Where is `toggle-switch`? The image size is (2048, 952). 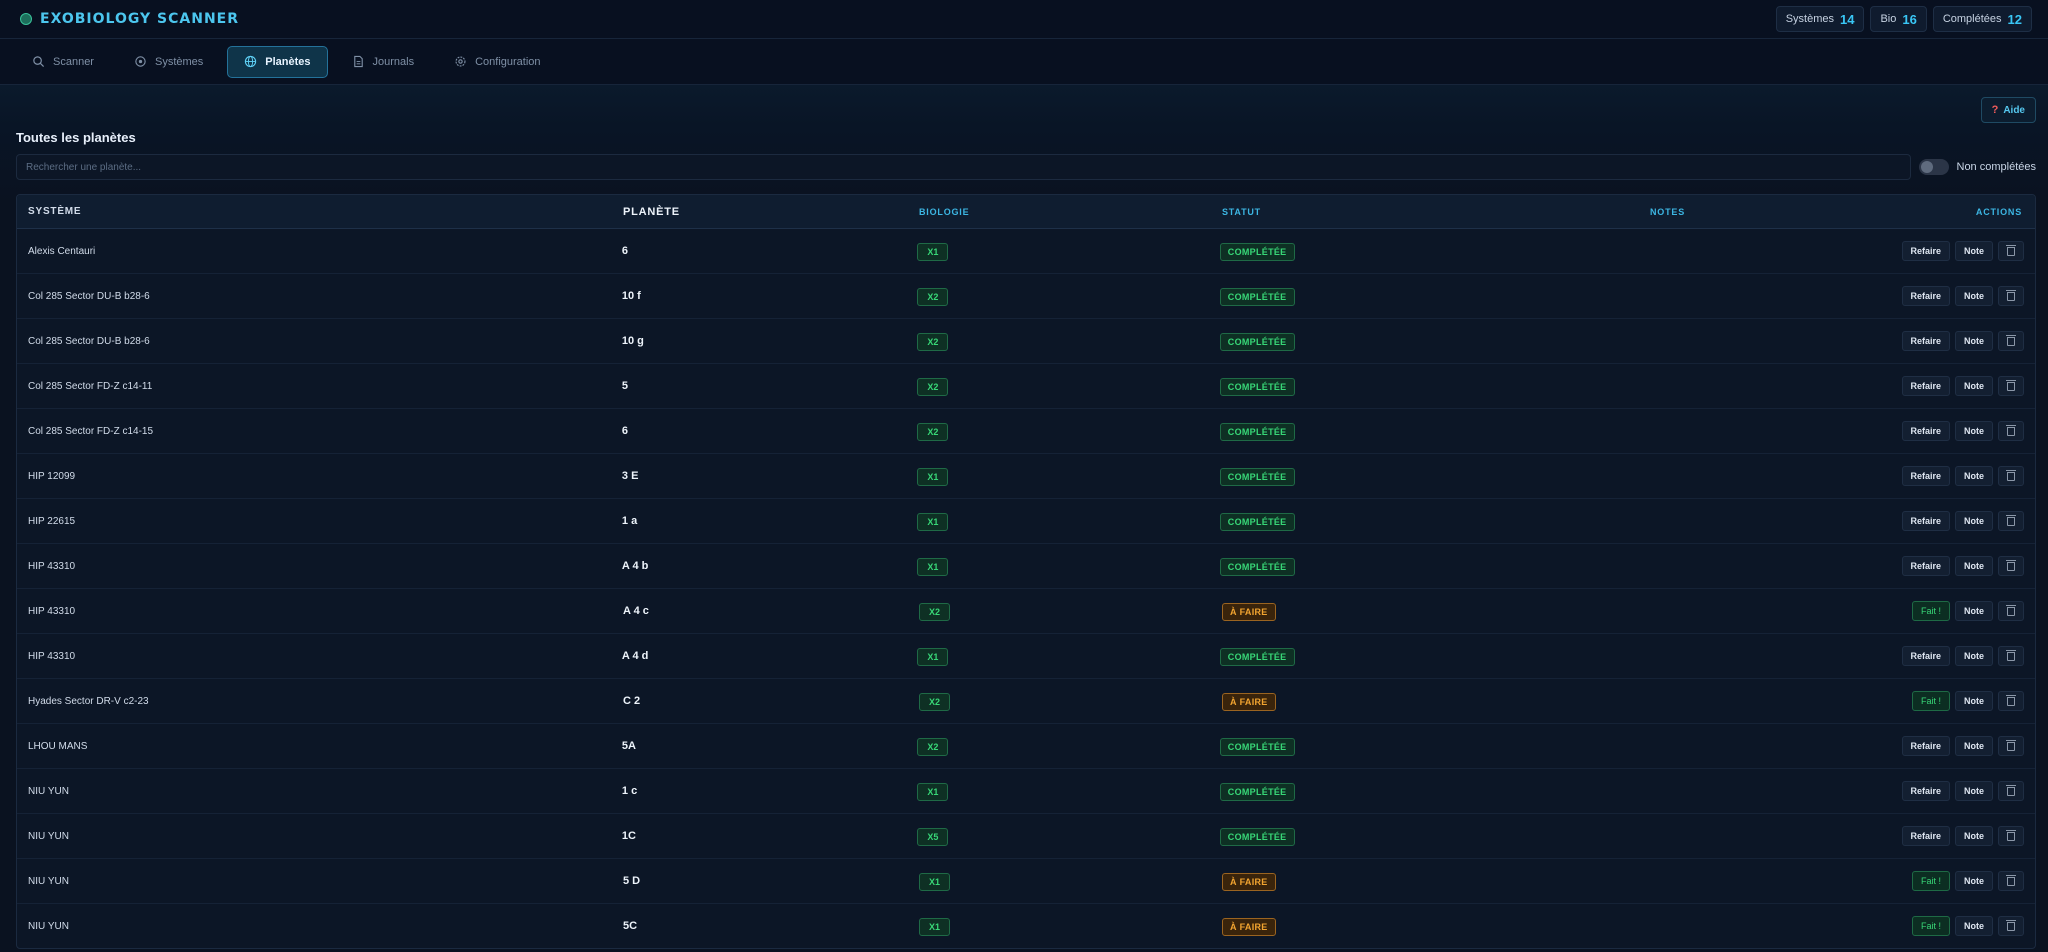
toggle-switch is located at coordinates (1933, 167).